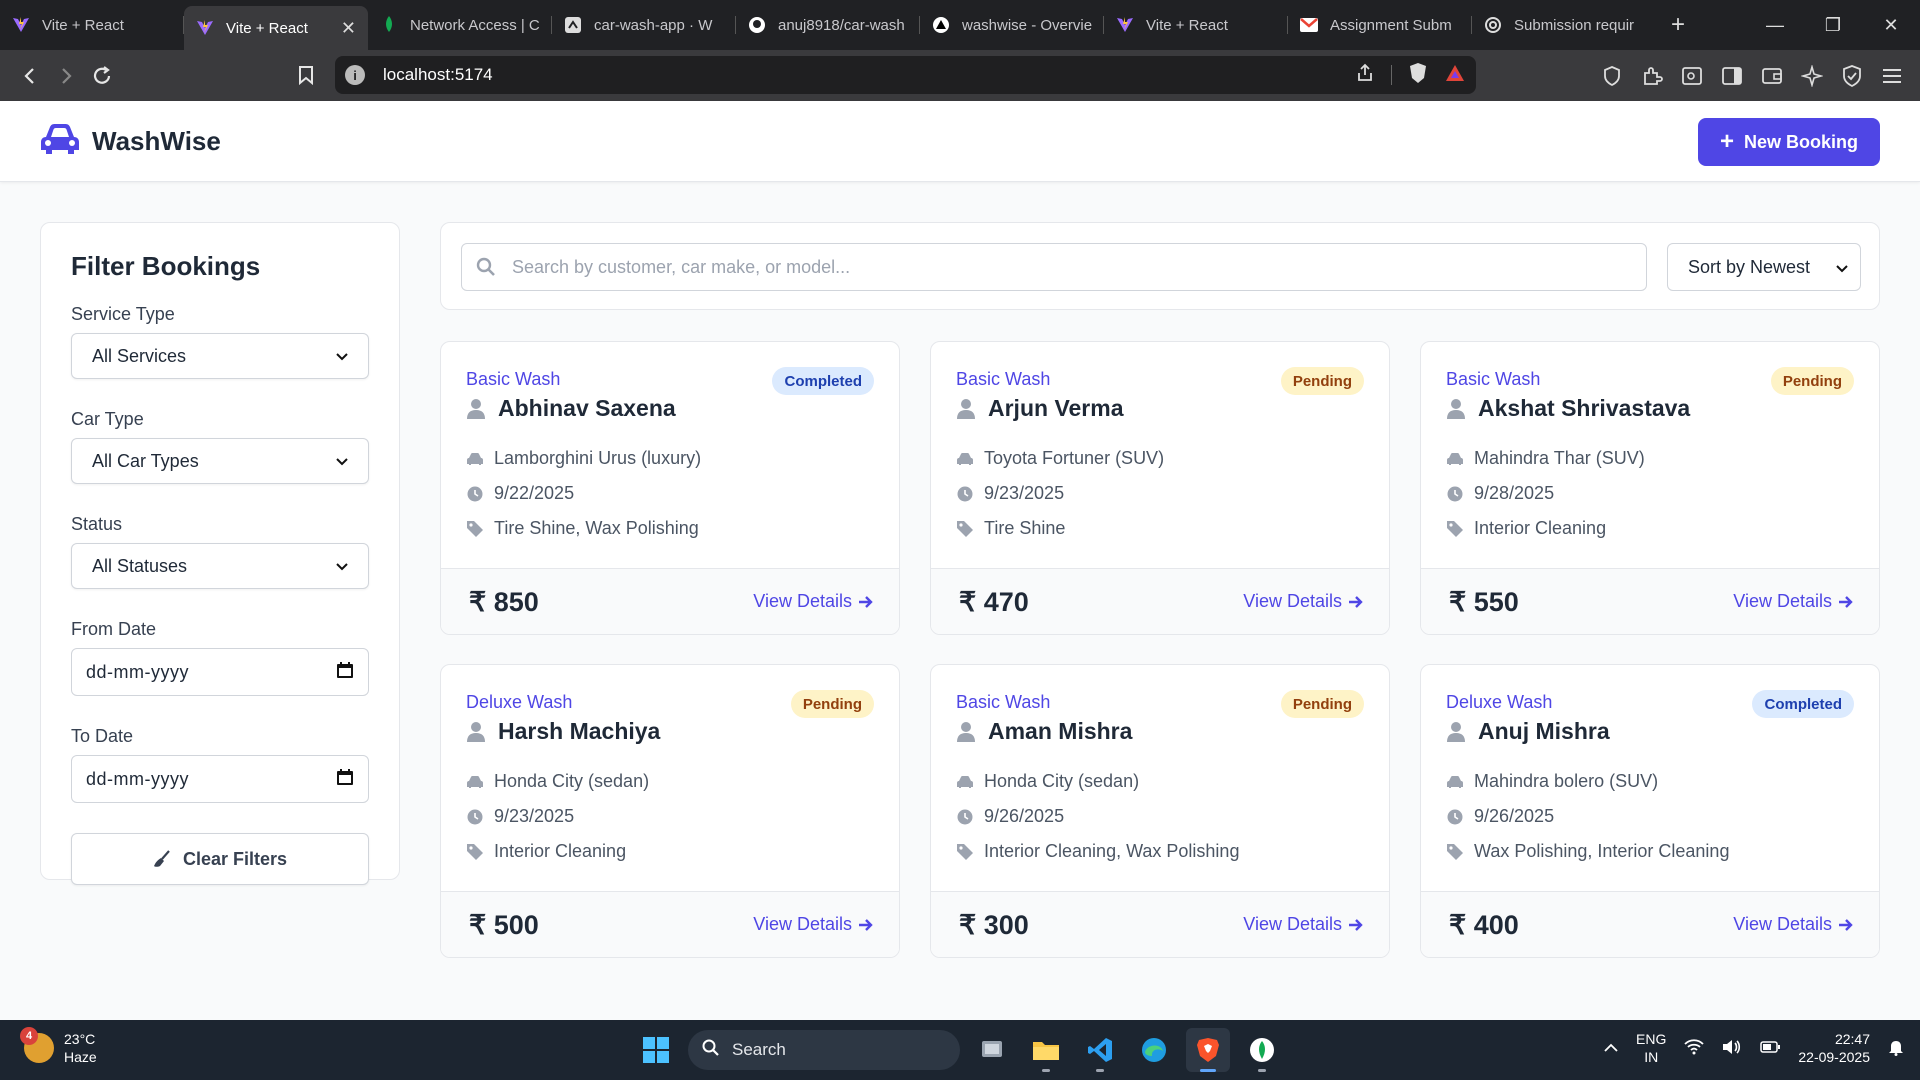 This screenshot has width=1920, height=1080. Describe the element at coordinates (102, 76) in the screenshot. I see `reload-icon` at that location.